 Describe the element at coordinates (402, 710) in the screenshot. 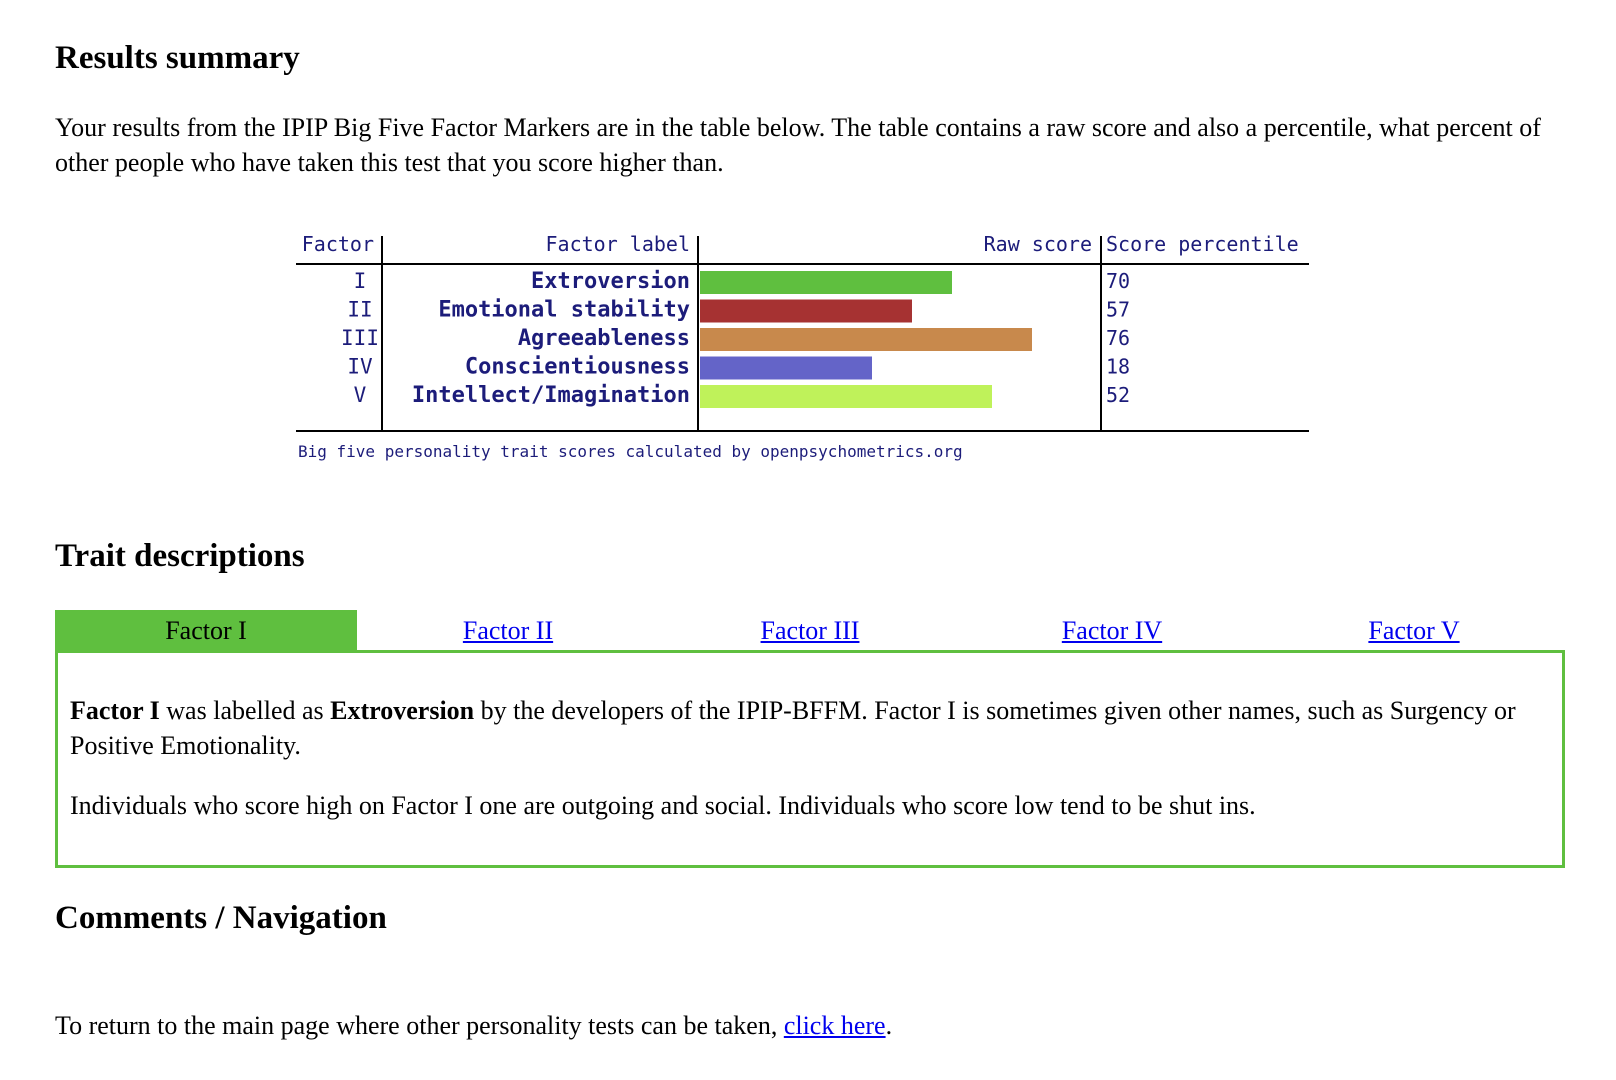

I see `trait-name: Extroversion` at that location.